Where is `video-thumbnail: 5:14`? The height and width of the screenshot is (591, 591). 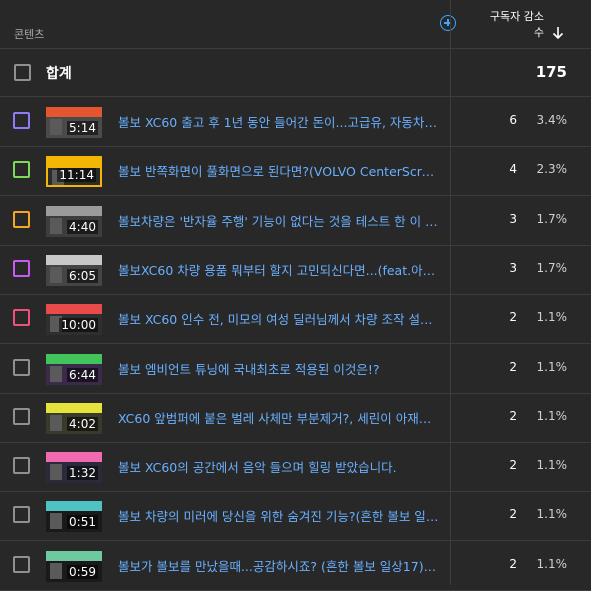
video-thumbnail: 5:14 is located at coordinates (74, 122).